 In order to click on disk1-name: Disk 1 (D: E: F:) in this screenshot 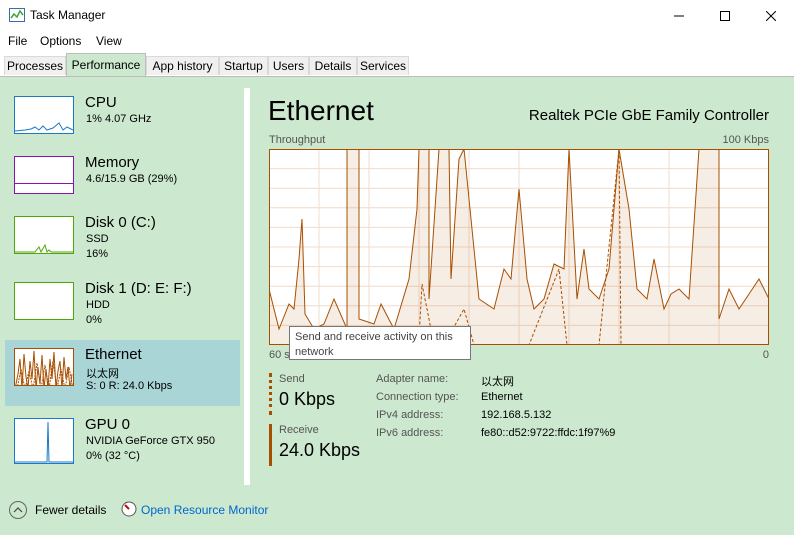, I will do `click(138, 288)`.